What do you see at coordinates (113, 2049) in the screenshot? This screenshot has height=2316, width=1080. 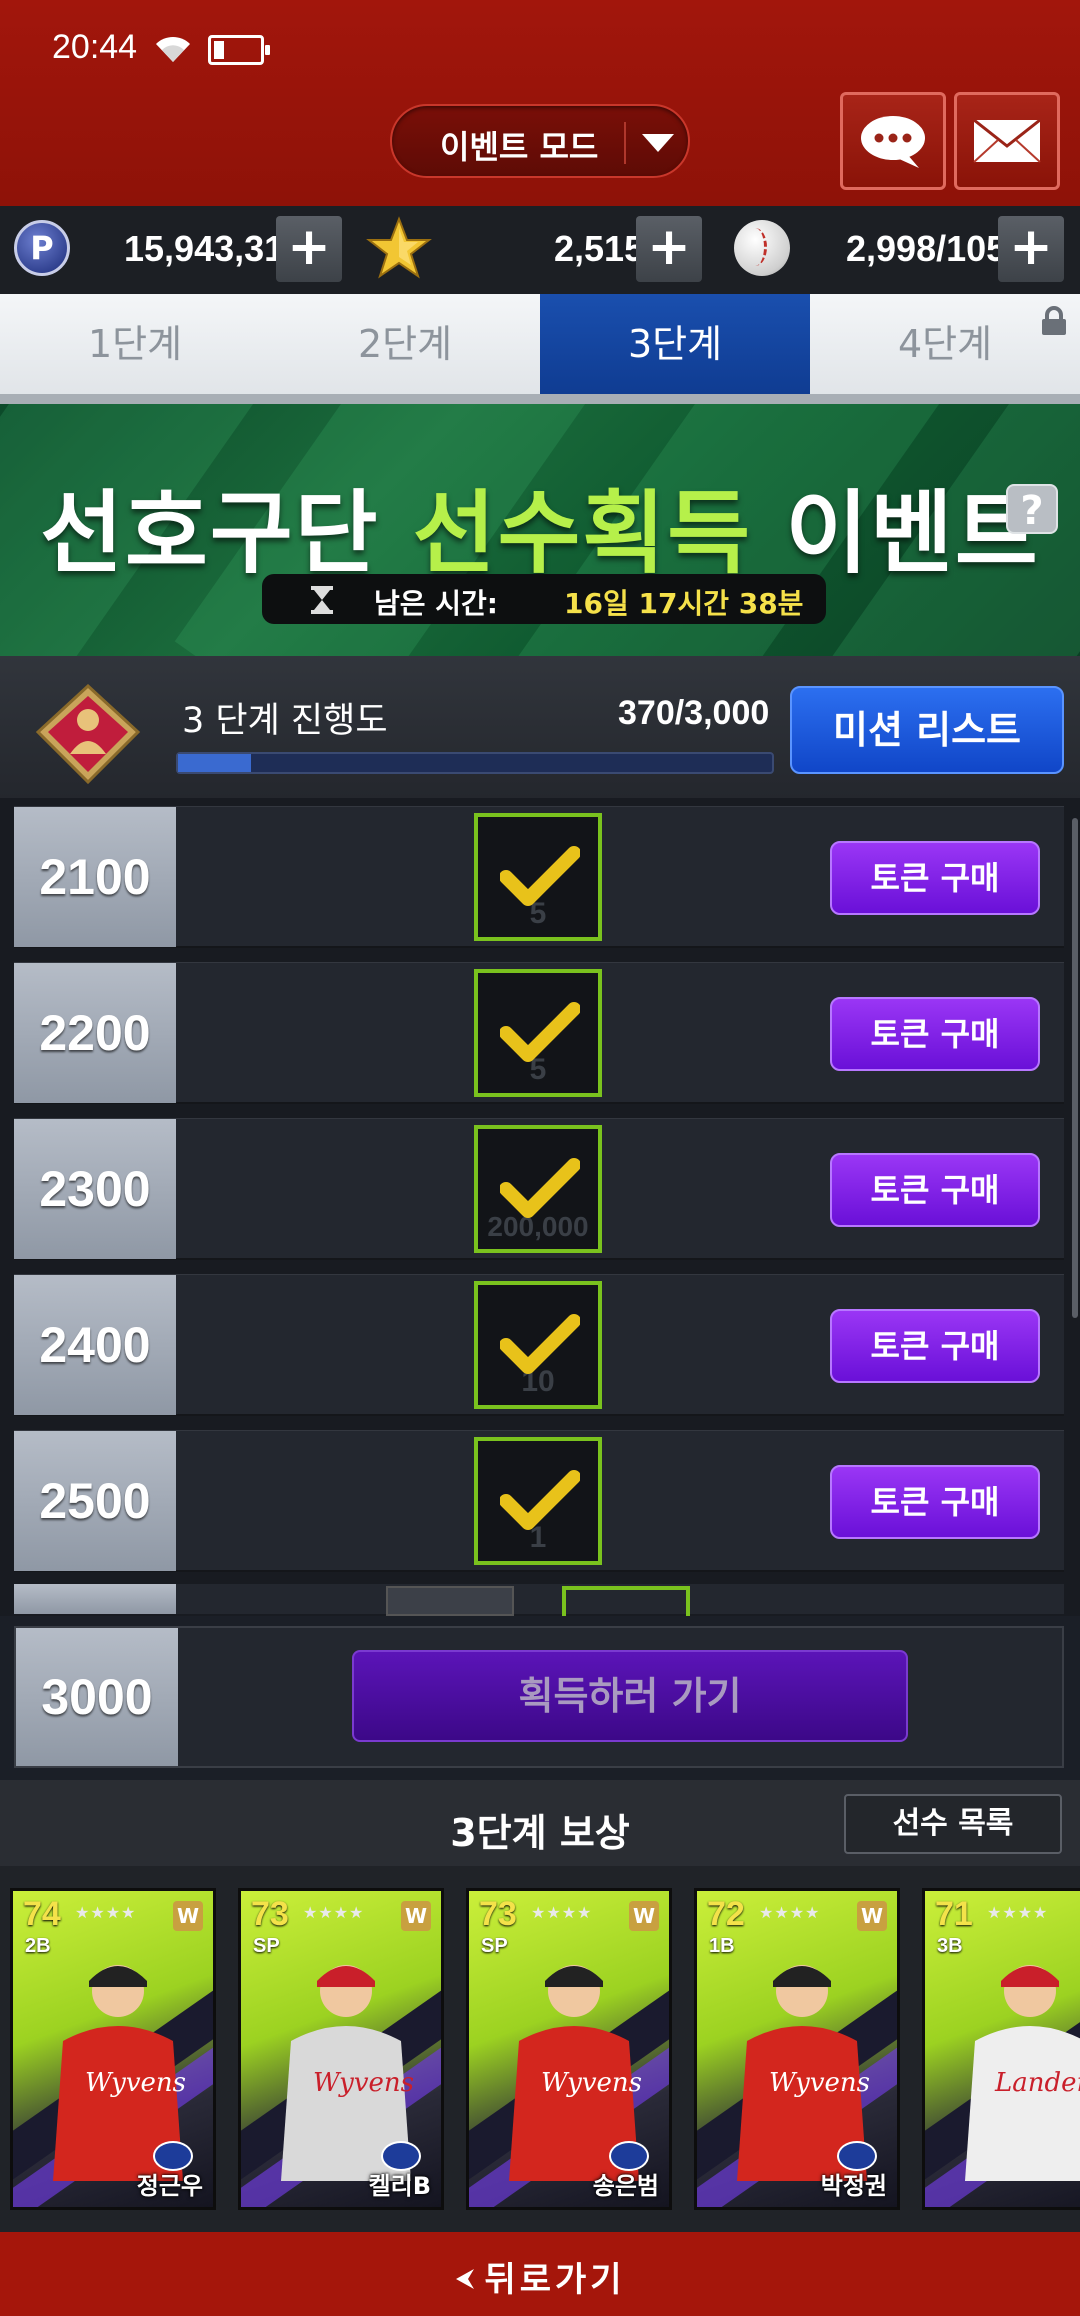 I see `player-card: Wyvens 74 2B ★★★★ W 정근우` at bounding box center [113, 2049].